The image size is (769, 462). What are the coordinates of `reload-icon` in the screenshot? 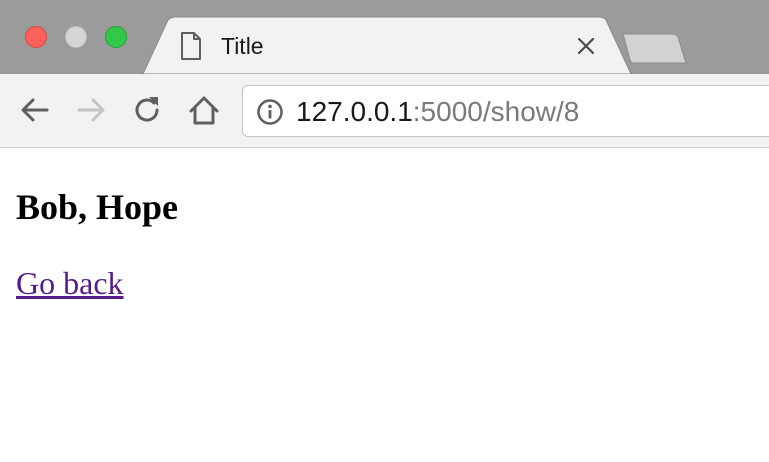 It's located at (147, 109).